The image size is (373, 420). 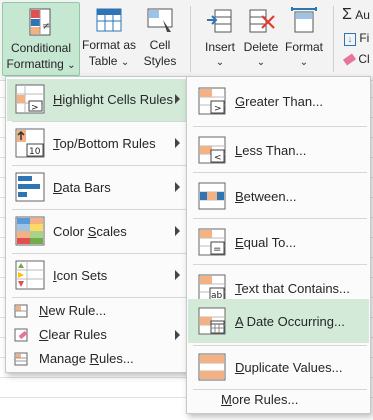 I want to click on delete-label: Delete, so click(x=261, y=47).